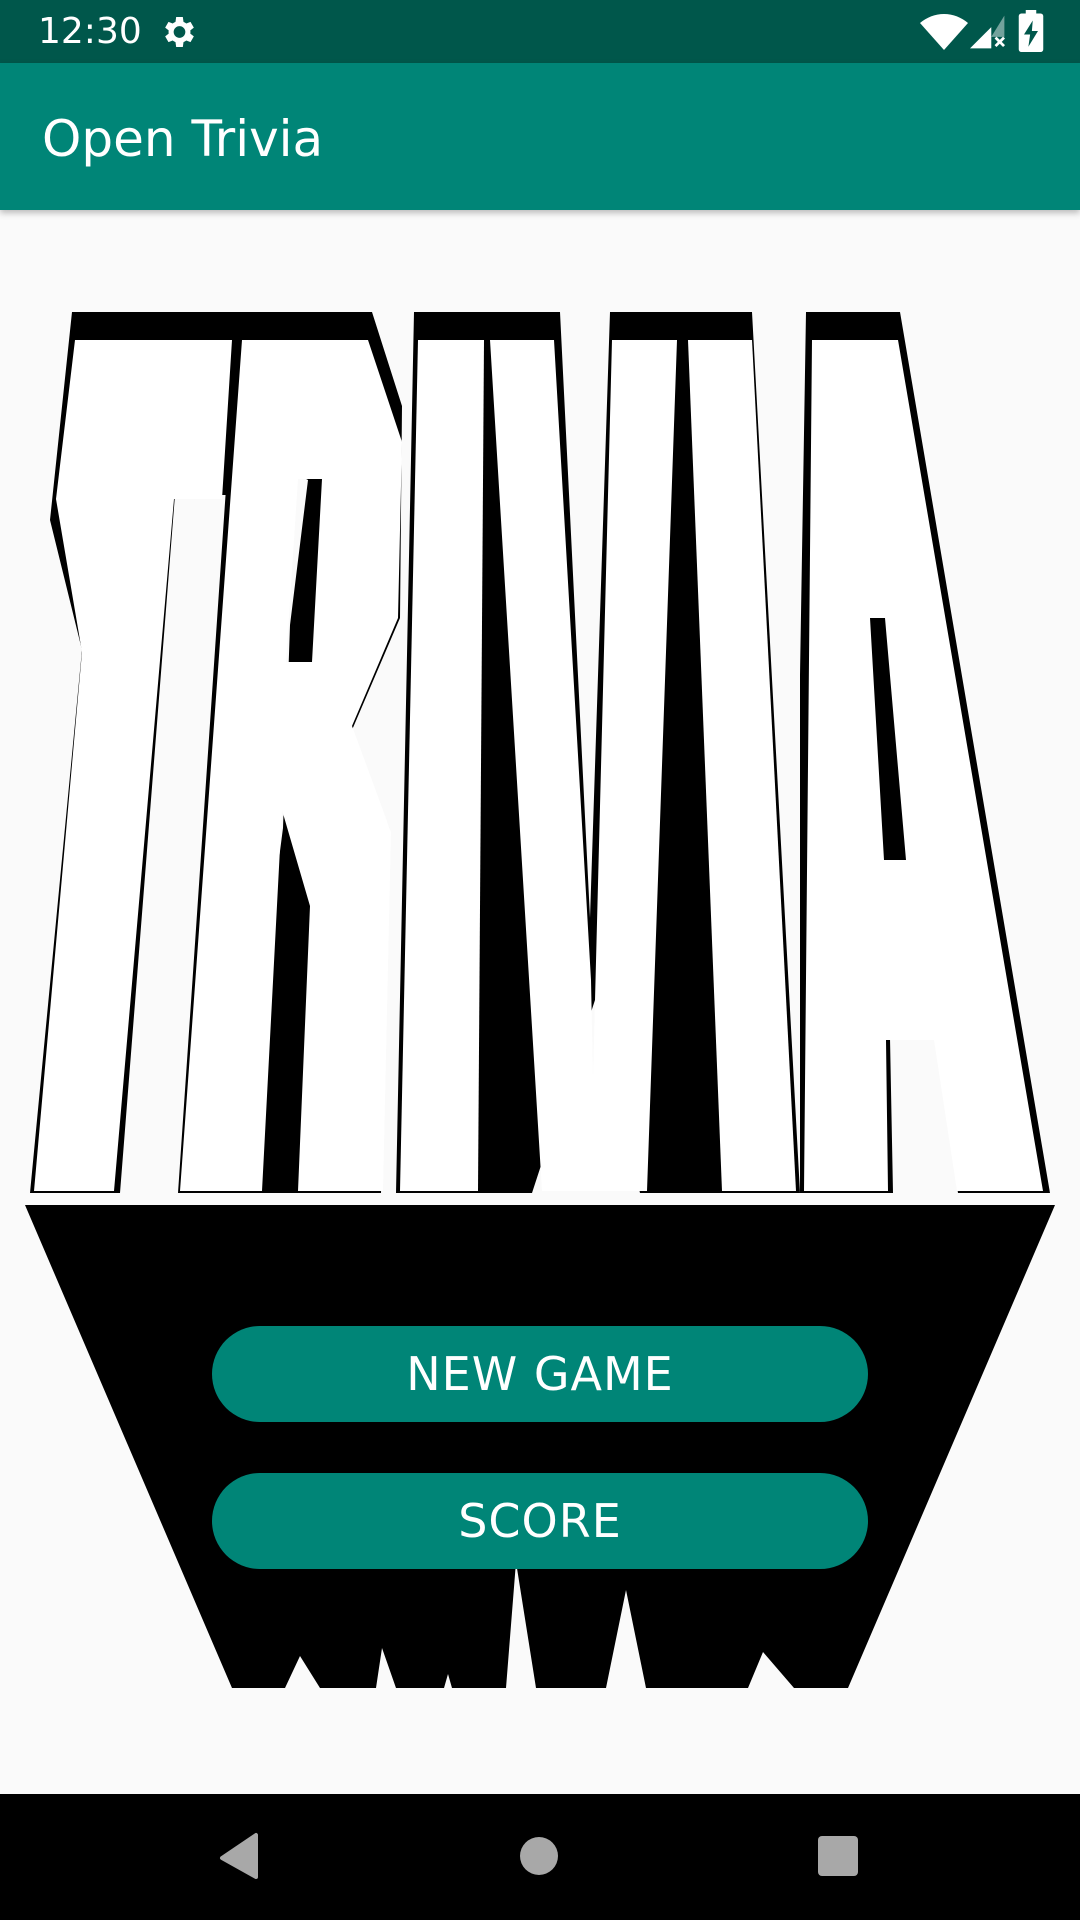 The height and width of the screenshot is (1920, 1080). I want to click on home-icon, so click(539, 1856).